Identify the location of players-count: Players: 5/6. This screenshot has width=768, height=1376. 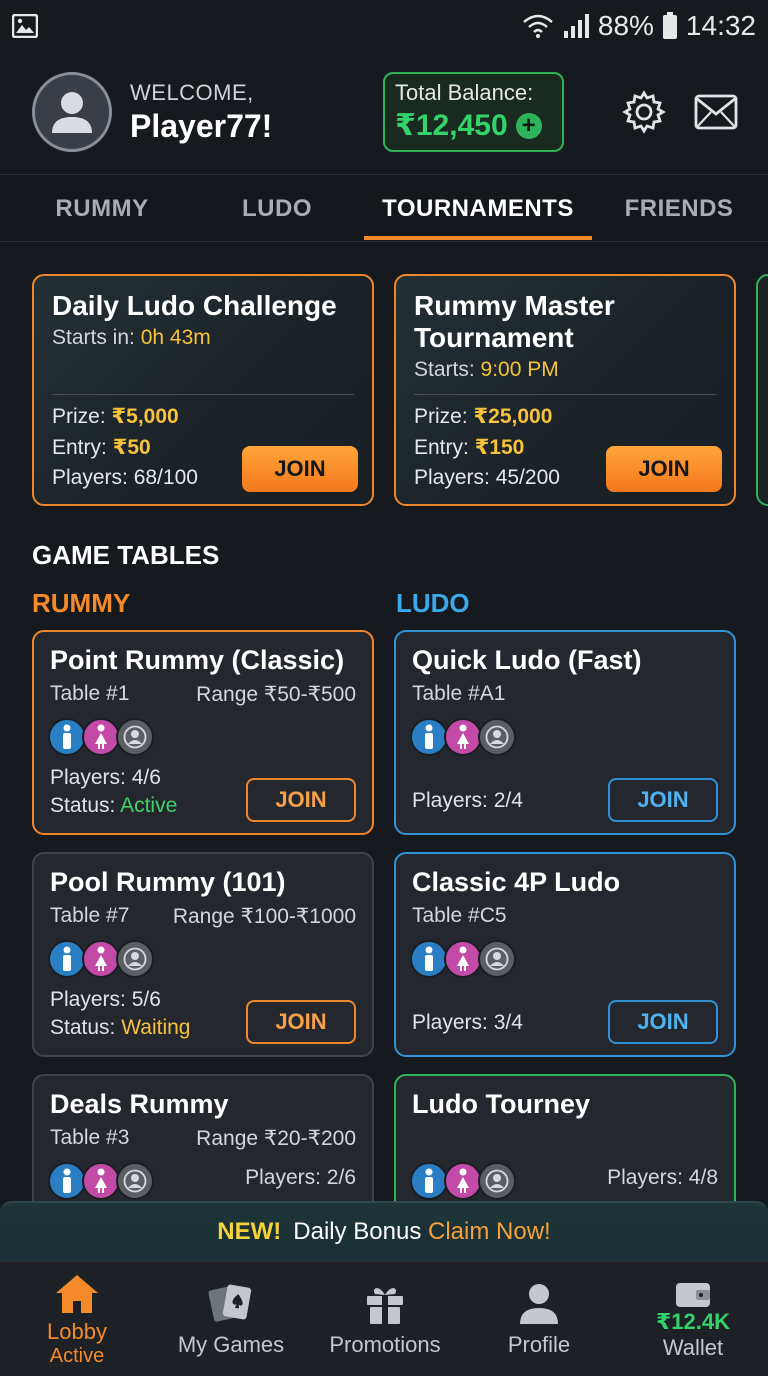
(105, 999).